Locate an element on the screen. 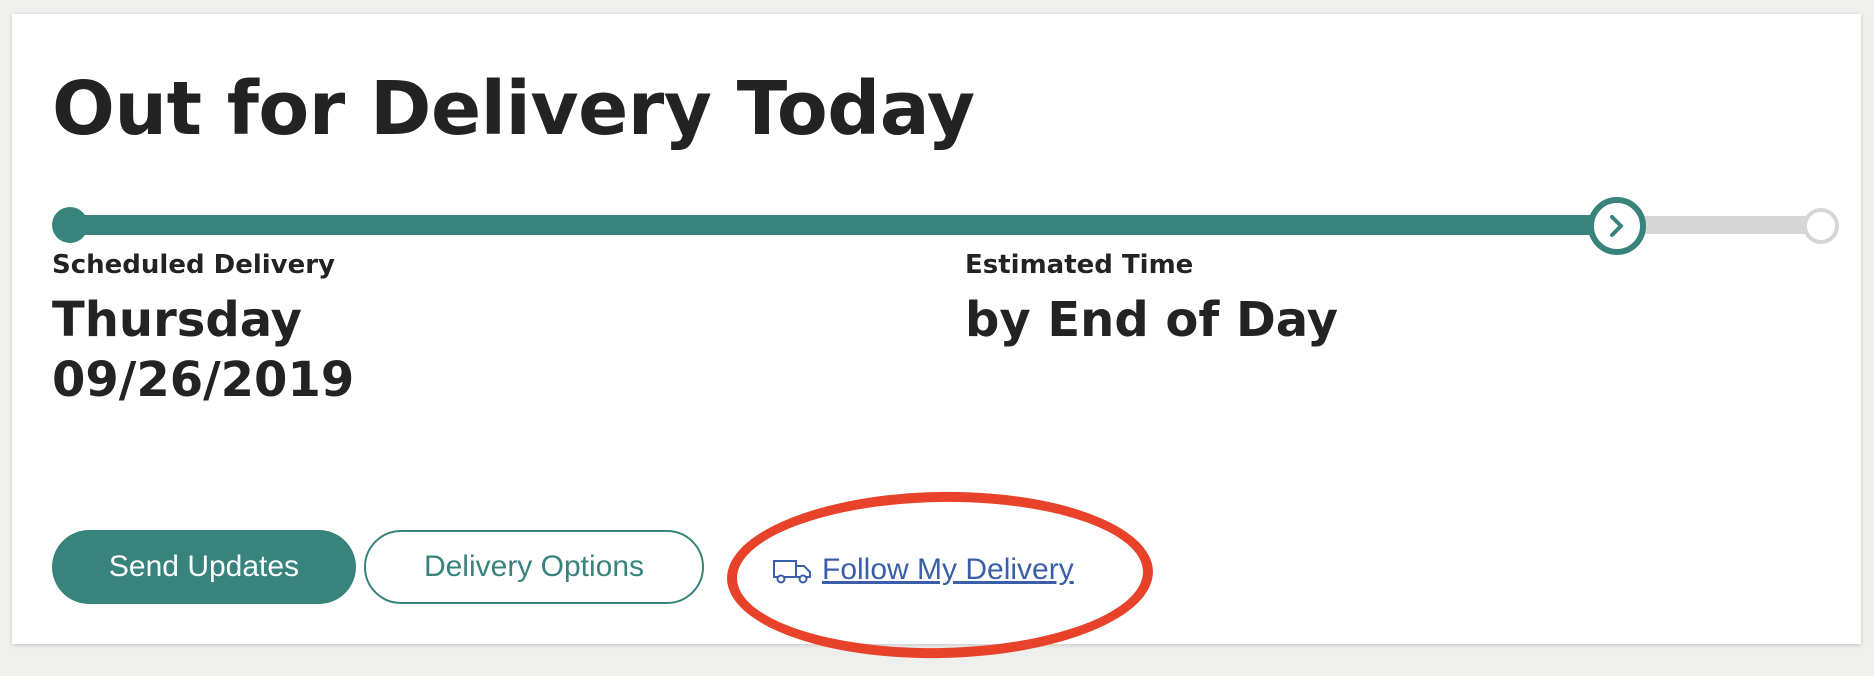  progress-step-current is located at coordinates (1617, 226).